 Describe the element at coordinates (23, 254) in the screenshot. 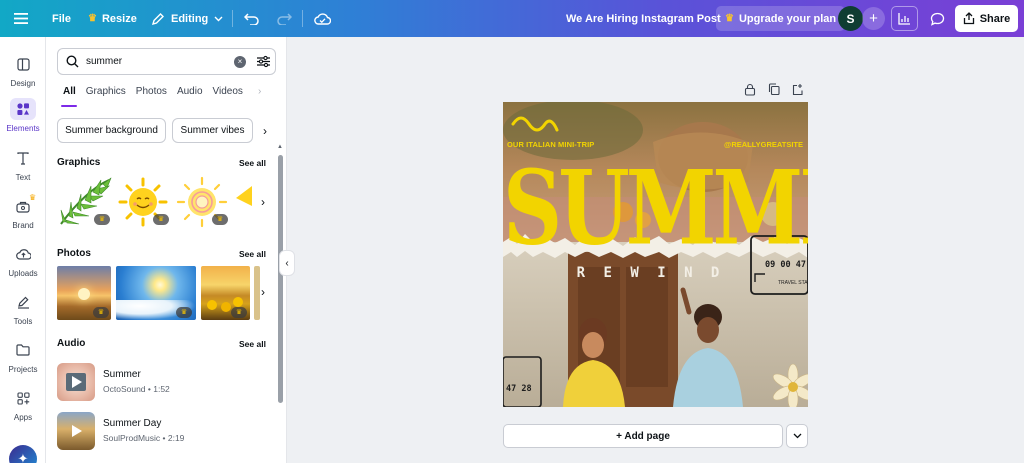

I see `upload-icon` at that location.